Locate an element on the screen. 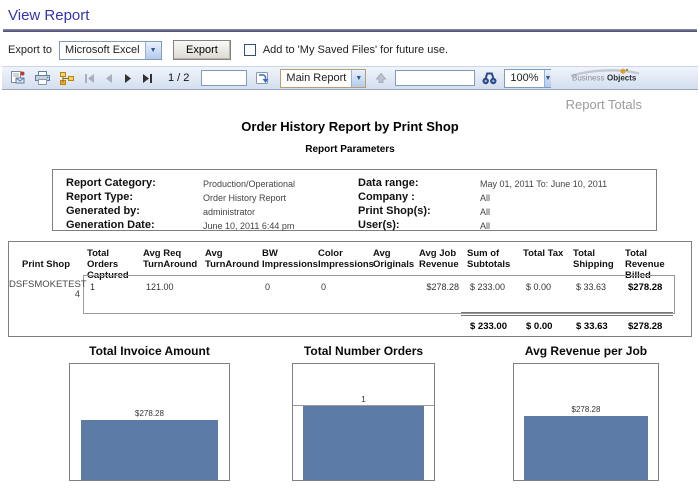 This screenshot has height=491, width=700. next-page-button is located at coordinates (127, 78).